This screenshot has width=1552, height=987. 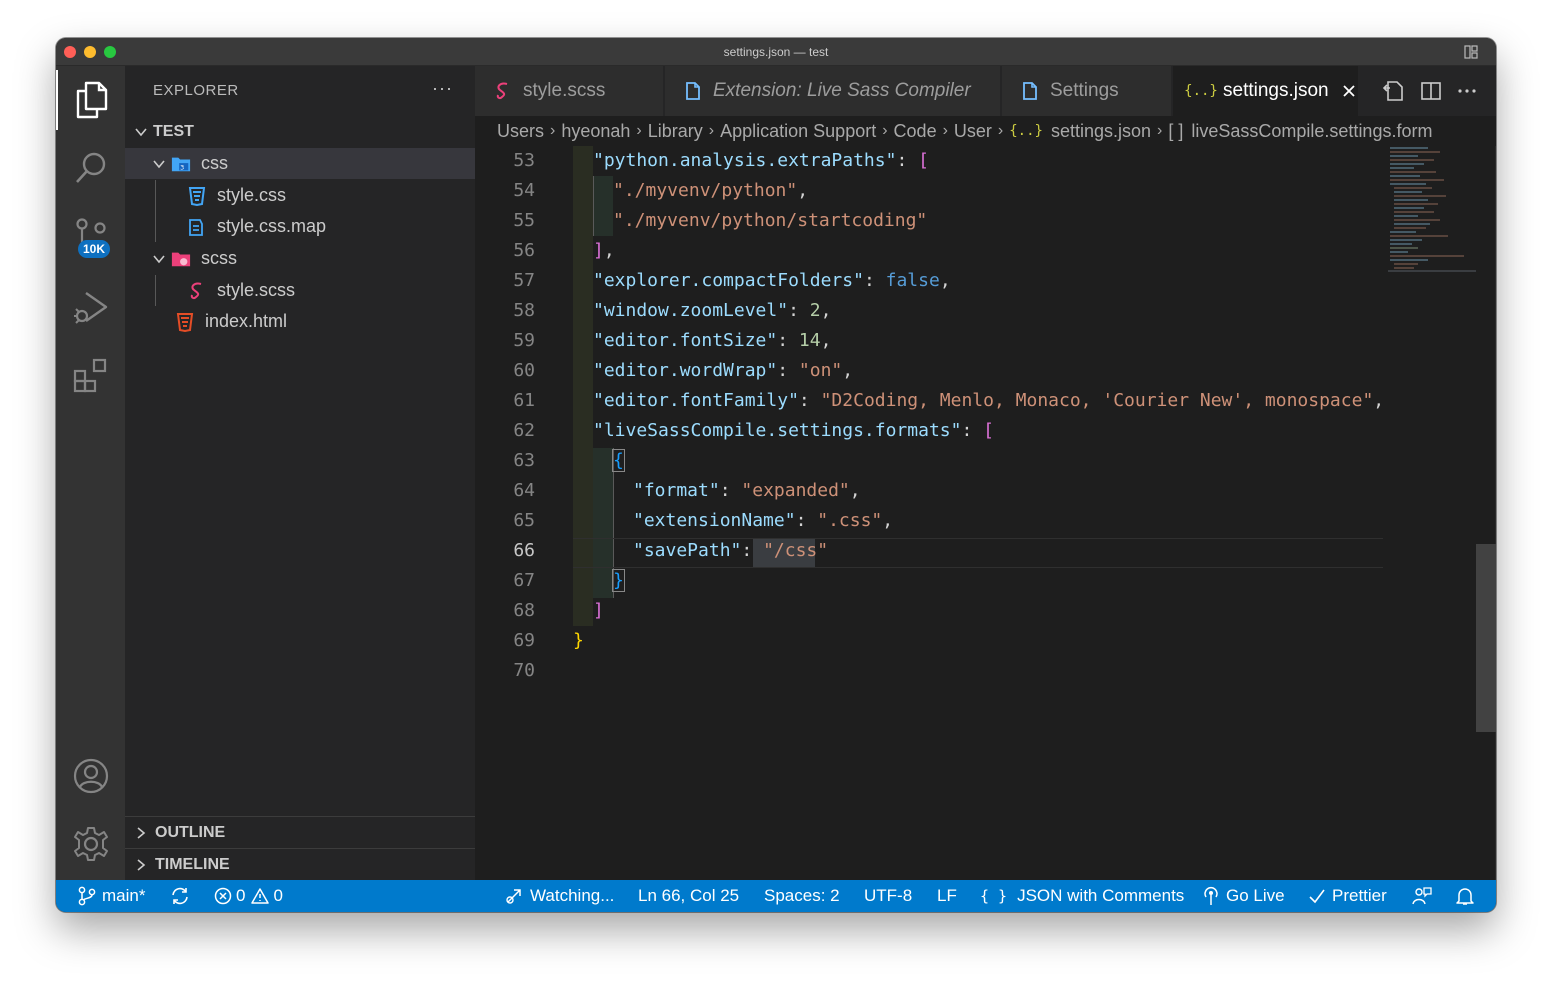 I want to click on git-branch-icon, so click(x=87, y=896).